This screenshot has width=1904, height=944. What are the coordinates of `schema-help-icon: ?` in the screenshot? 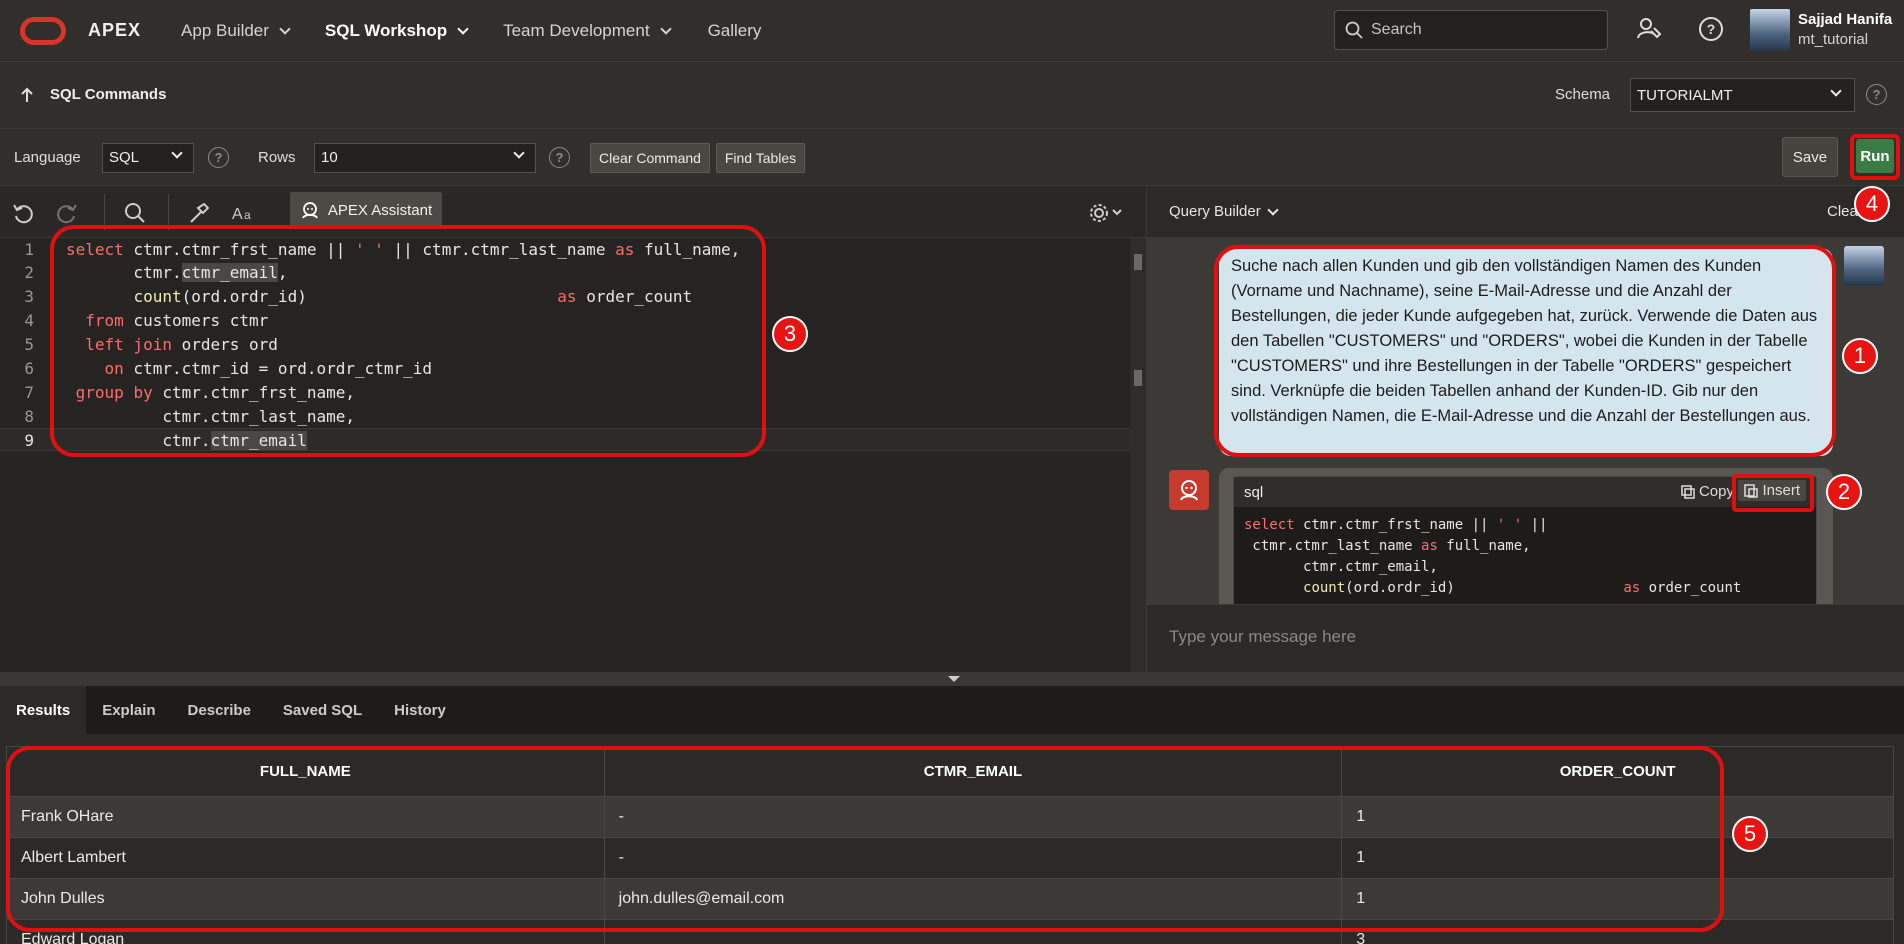 It's located at (1876, 94).